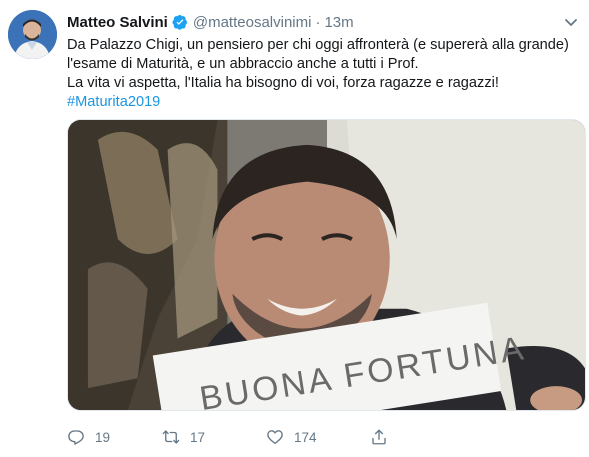 Image resolution: width=589 pixels, height=457 pixels. What do you see at coordinates (180, 22) in the screenshot?
I see `verified-badge-icon` at bounding box center [180, 22].